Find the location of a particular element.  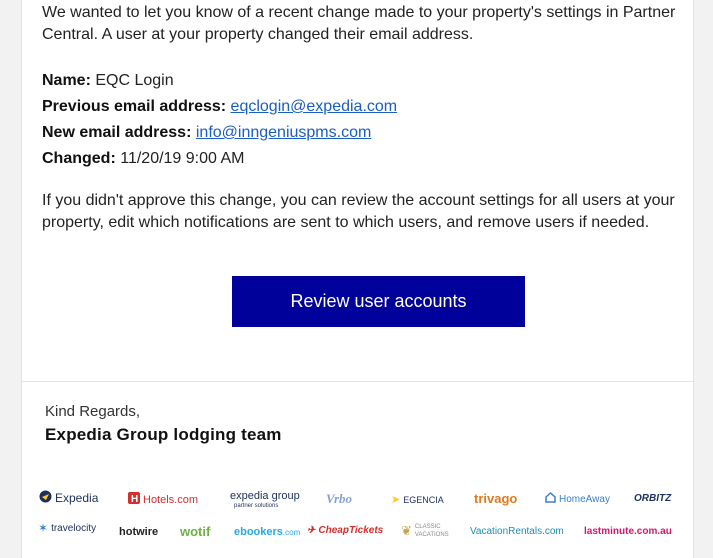

vrbo-logo: Vrbo is located at coordinates (339, 499).